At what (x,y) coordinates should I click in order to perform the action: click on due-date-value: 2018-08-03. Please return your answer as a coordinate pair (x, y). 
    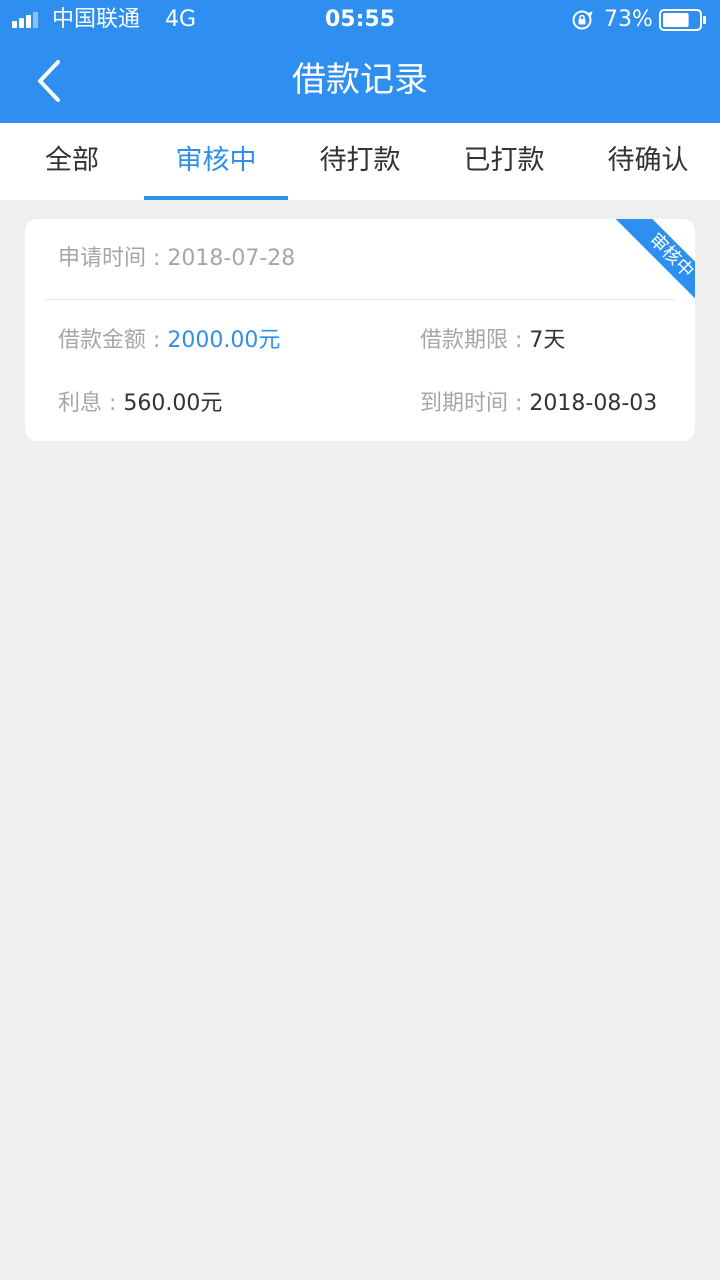
    Looking at the image, I should click on (593, 403).